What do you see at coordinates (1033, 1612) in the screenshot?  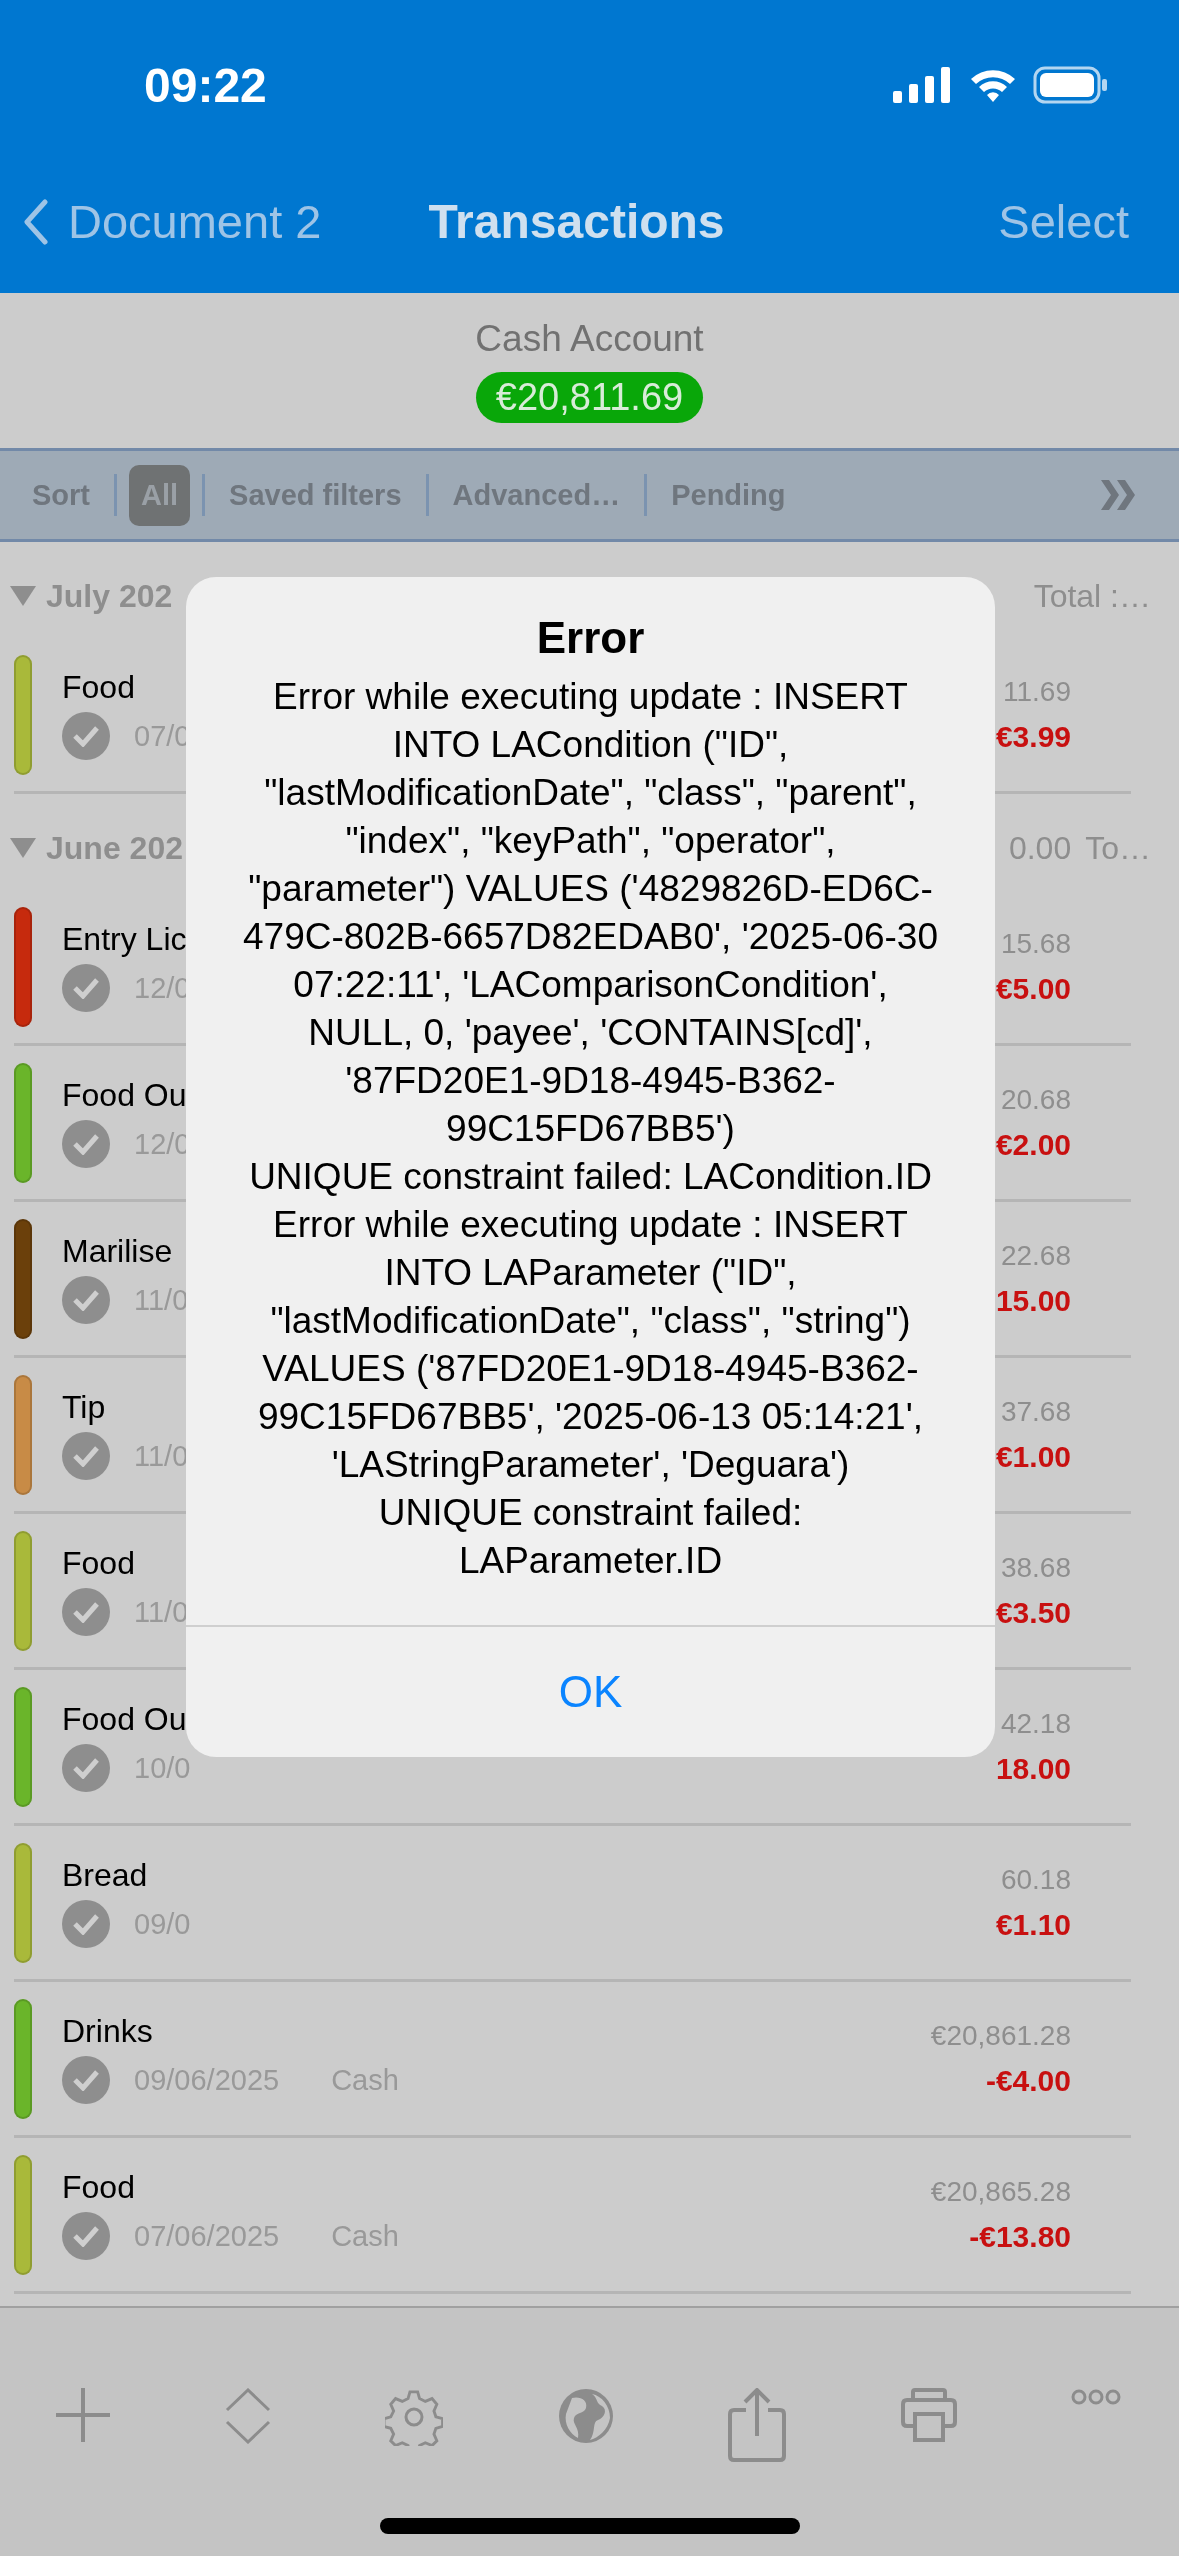 I see `transaction-amount: €3.50` at bounding box center [1033, 1612].